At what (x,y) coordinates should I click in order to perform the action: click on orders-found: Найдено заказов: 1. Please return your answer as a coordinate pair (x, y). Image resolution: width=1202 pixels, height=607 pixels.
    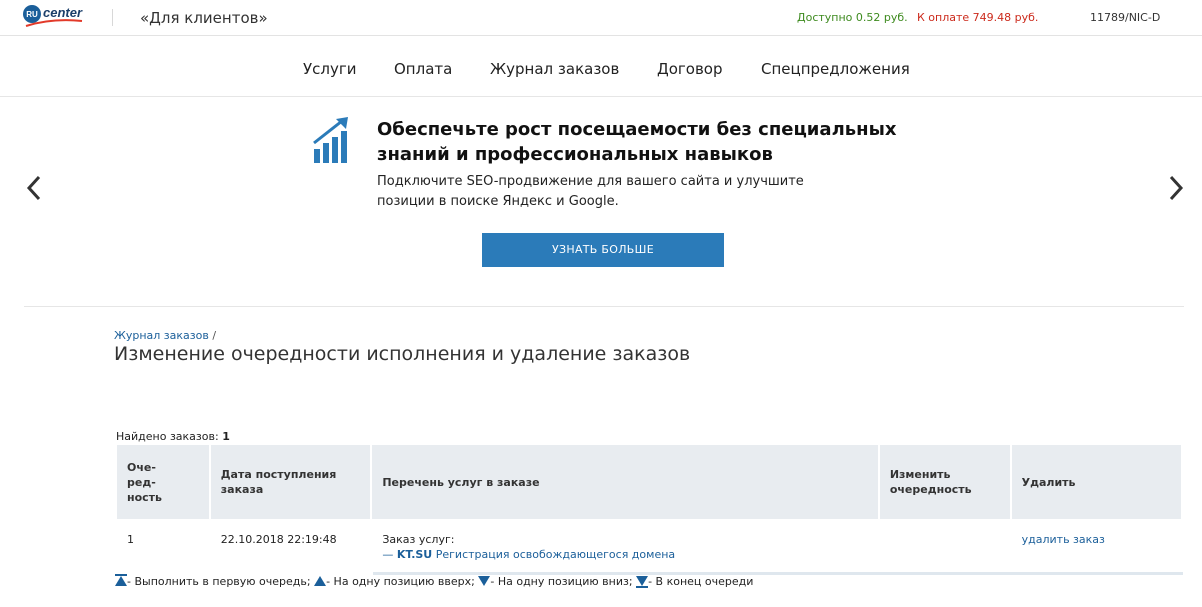
    Looking at the image, I should click on (173, 436).